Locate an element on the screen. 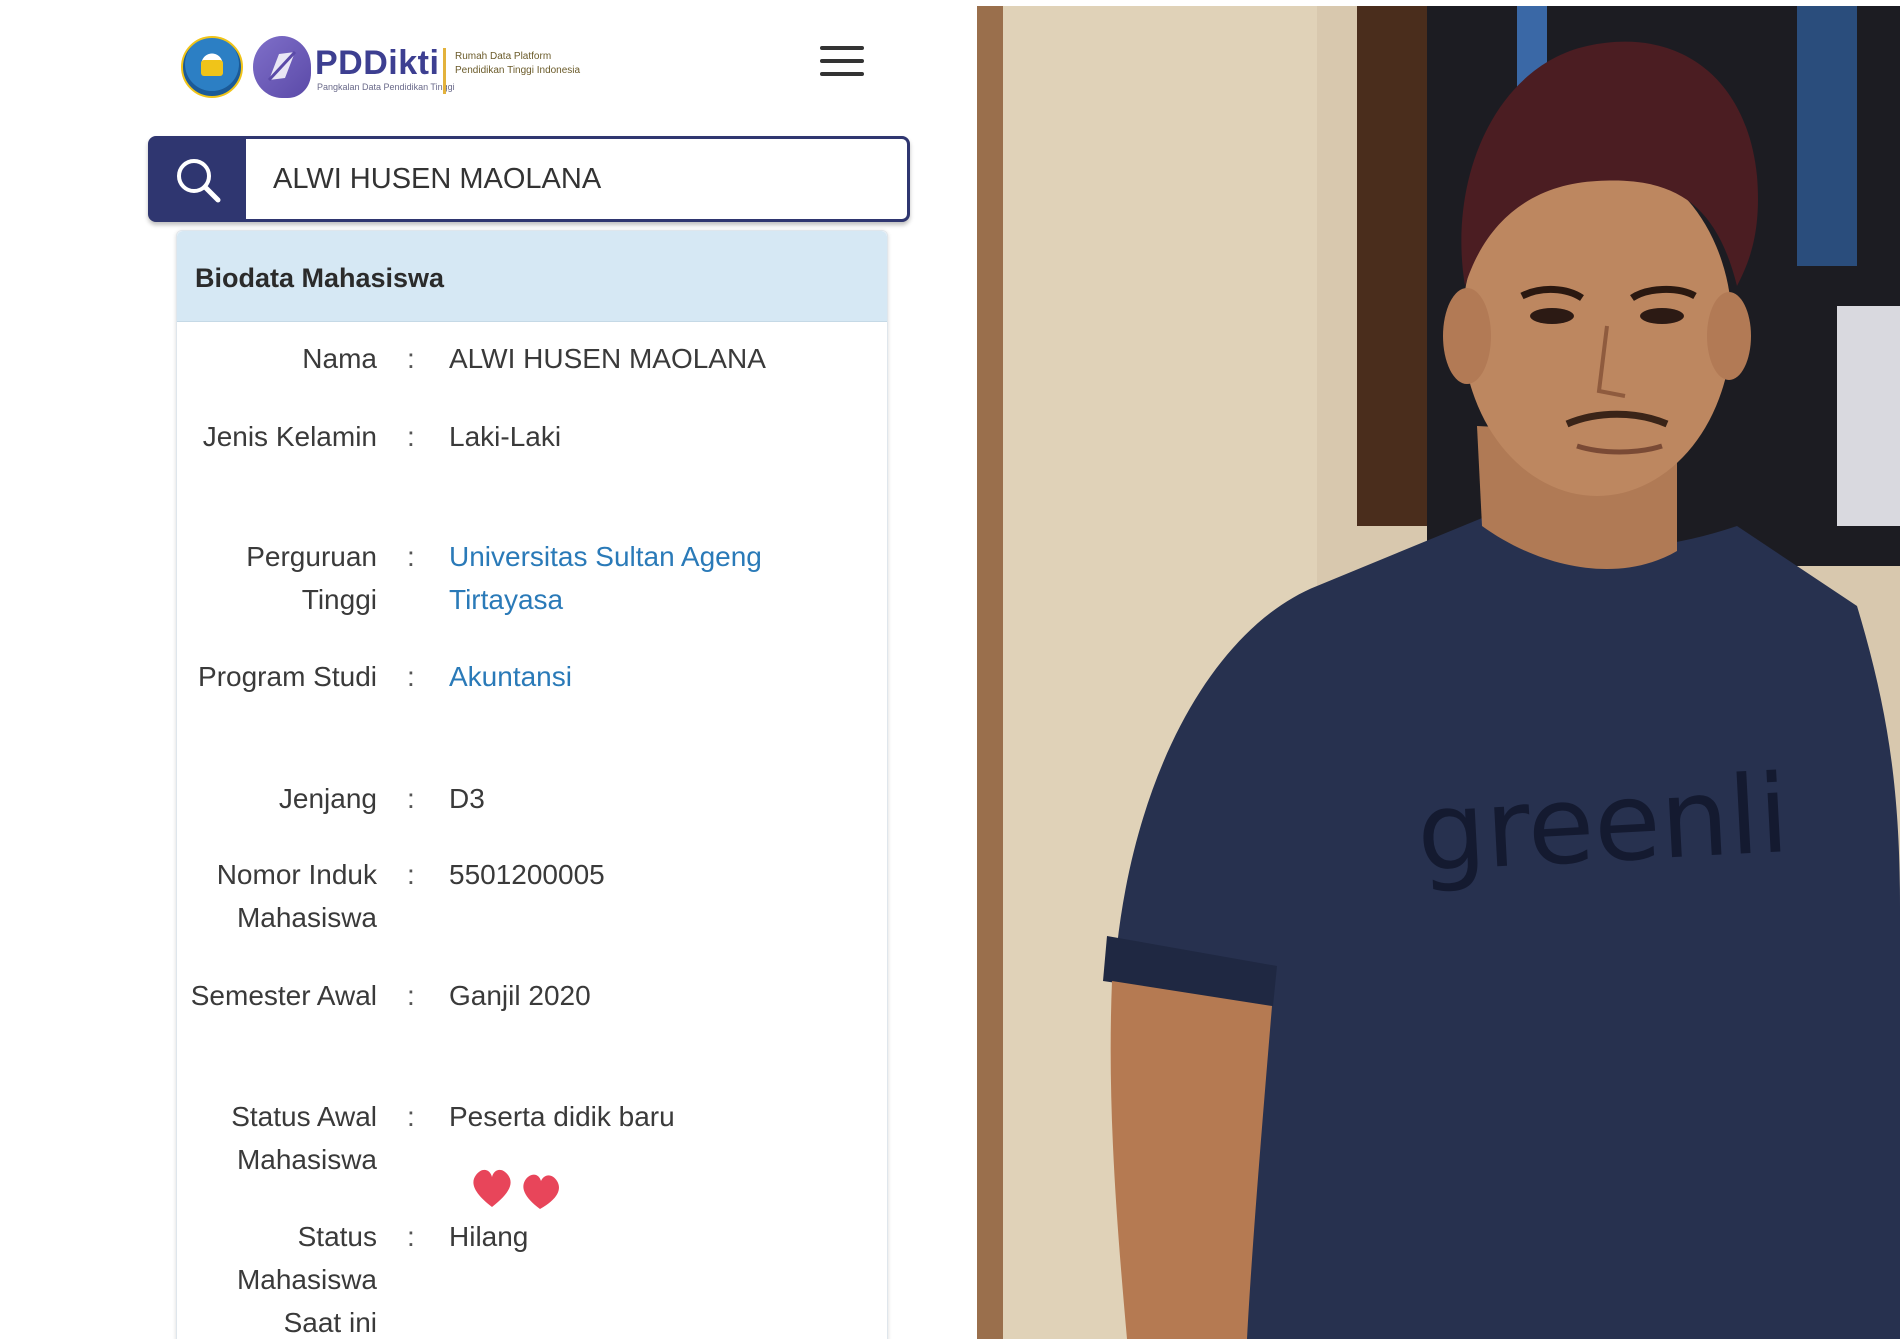 The width and height of the screenshot is (1900, 1339). hamburger-menu-icon is located at coordinates (842, 64).